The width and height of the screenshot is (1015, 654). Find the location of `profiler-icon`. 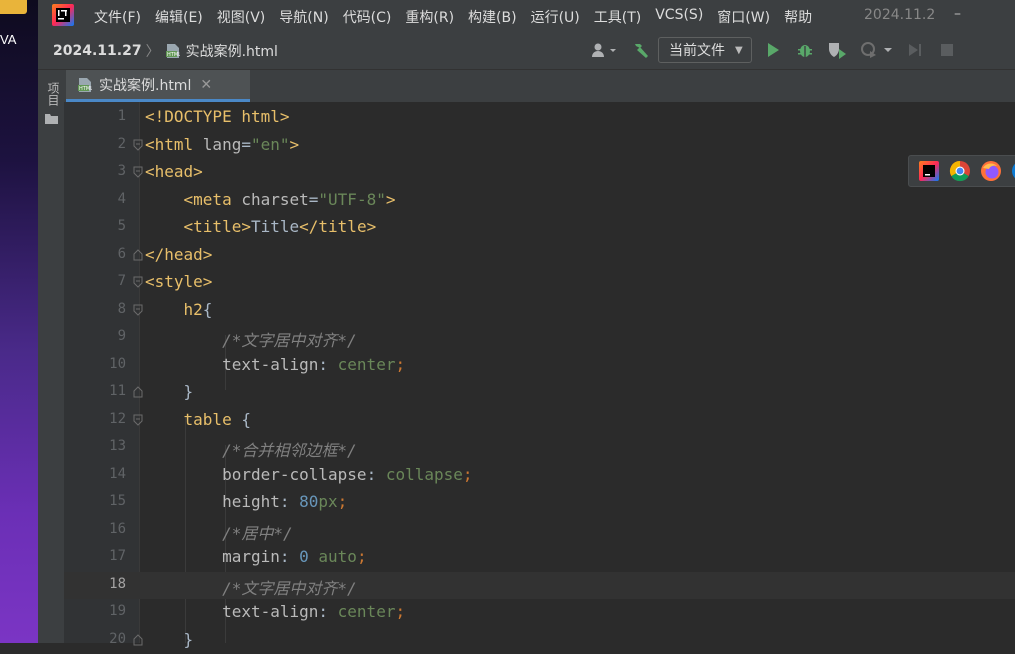

profiler-icon is located at coordinates (878, 50).